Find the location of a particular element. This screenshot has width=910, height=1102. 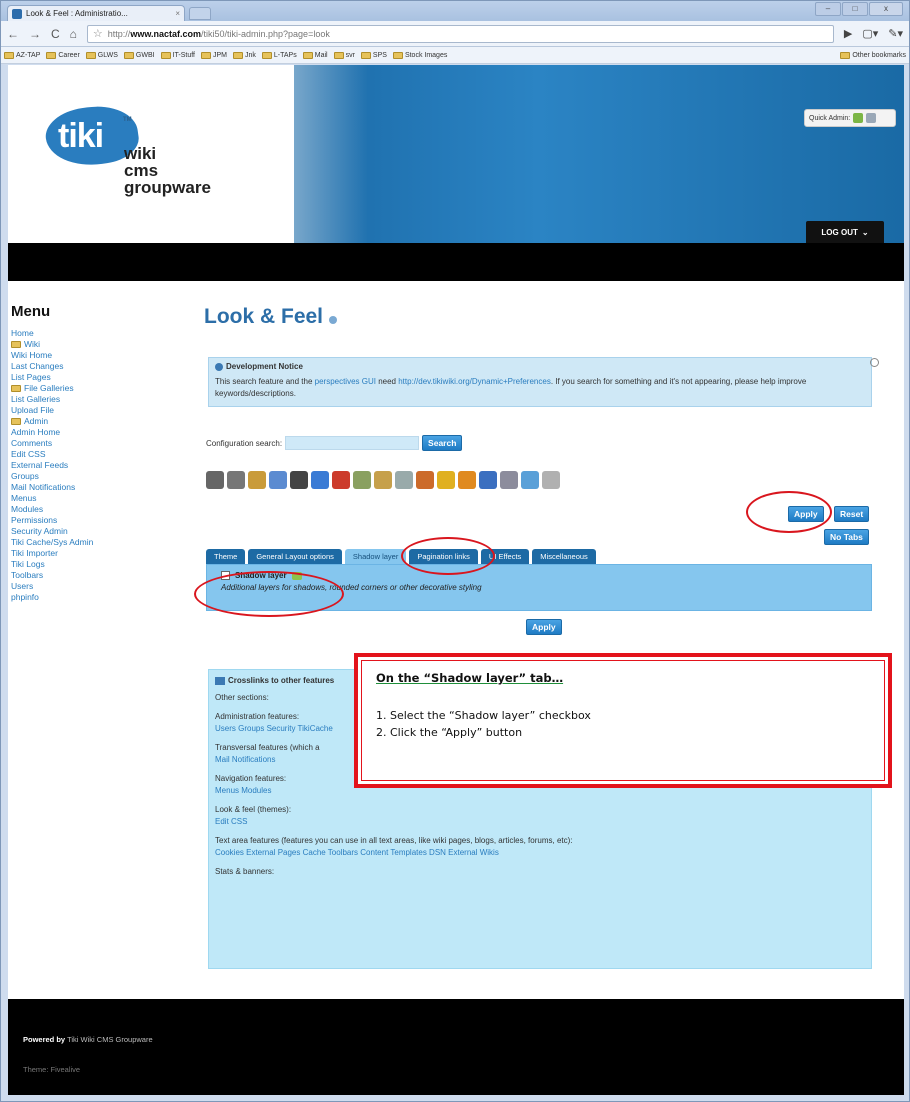

tab-miscellaneous: Miscellaneous is located at coordinates (564, 556).